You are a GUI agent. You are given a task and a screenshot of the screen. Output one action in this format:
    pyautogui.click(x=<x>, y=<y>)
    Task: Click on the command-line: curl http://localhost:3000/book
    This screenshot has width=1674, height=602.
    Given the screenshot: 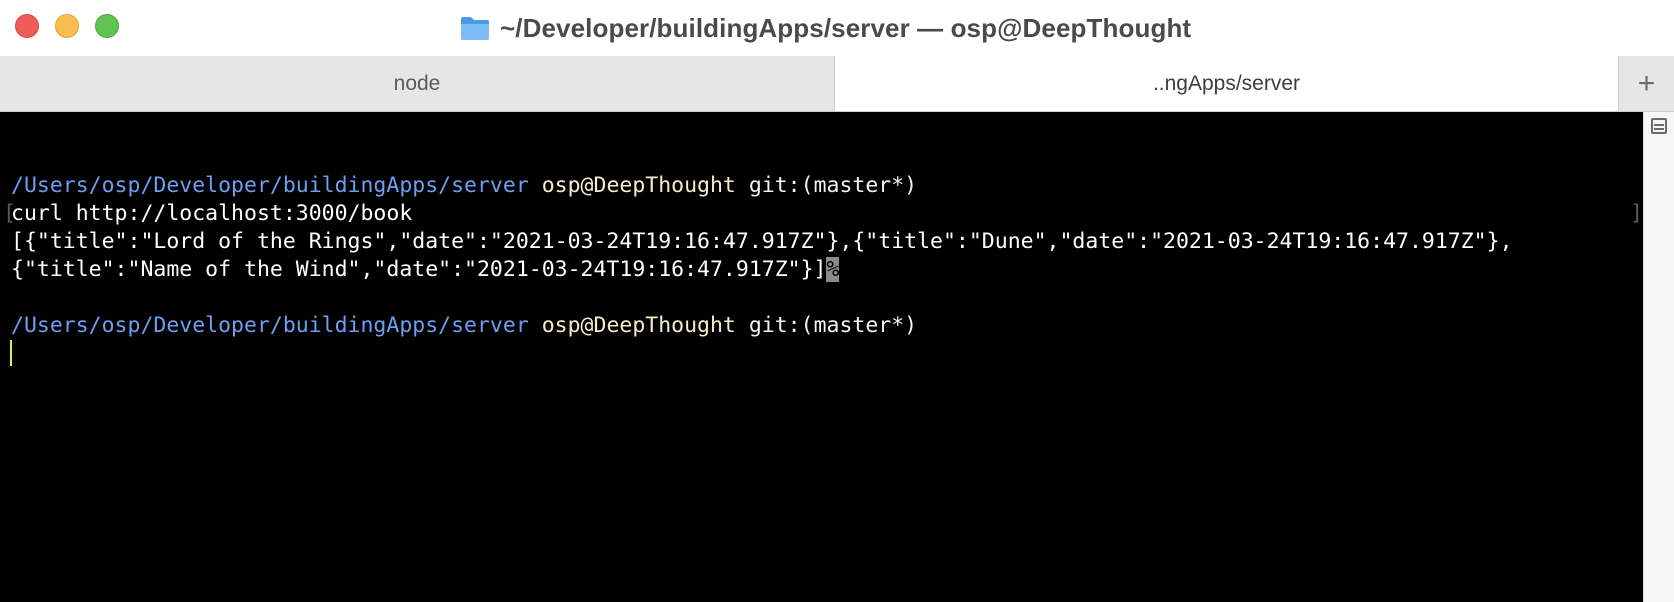 What is the action you would take?
    pyautogui.click(x=212, y=213)
    